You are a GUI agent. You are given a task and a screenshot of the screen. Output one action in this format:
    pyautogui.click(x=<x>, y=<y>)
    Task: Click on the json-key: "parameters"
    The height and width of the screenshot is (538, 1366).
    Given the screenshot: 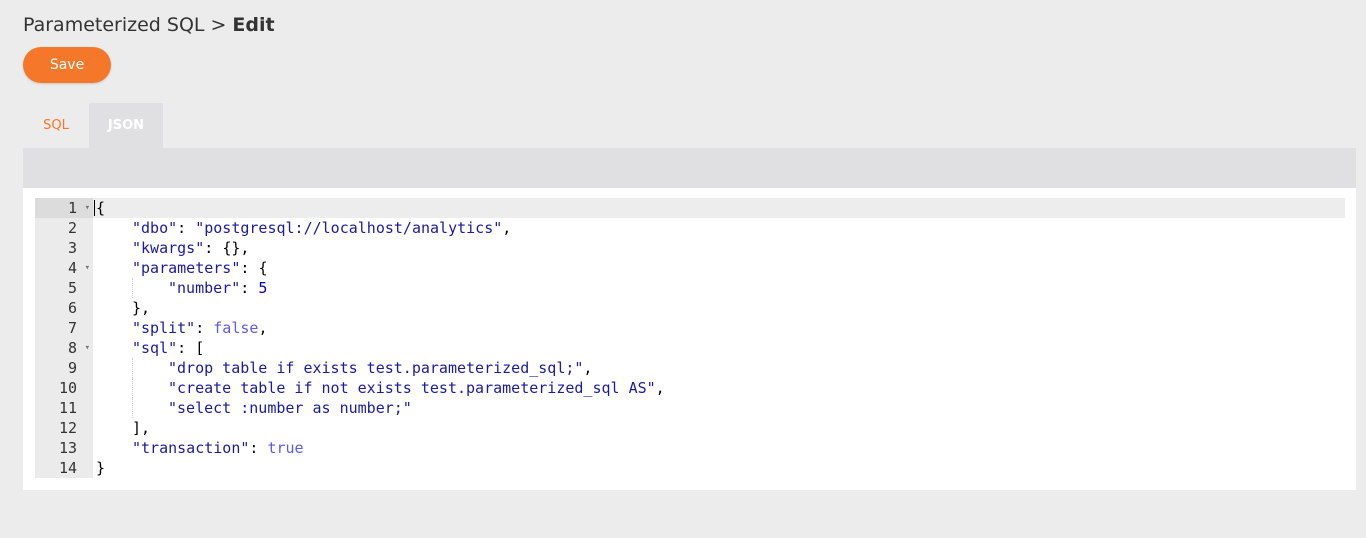 What is the action you would take?
    pyautogui.click(x=186, y=268)
    